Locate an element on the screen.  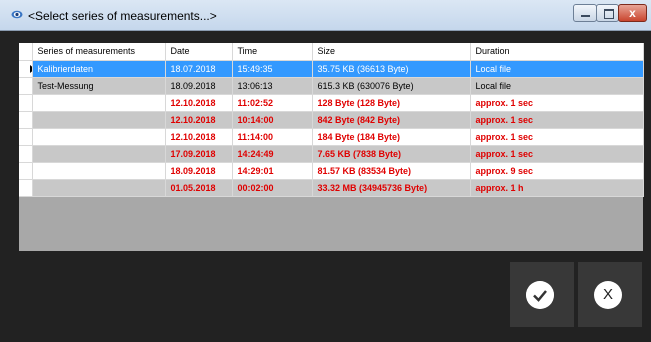
cell-date: 18.07.2018 is located at coordinates (199, 69).